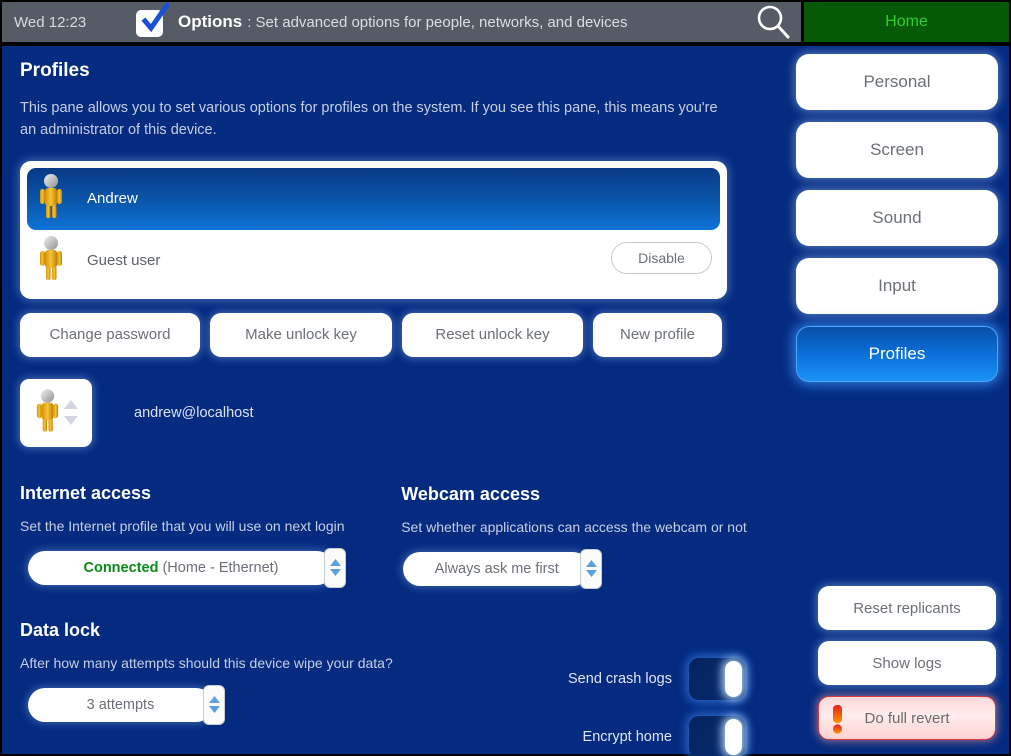 Image resolution: width=1011 pixels, height=756 pixels. I want to click on sidebar-item-label: Input, so click(897, 285).